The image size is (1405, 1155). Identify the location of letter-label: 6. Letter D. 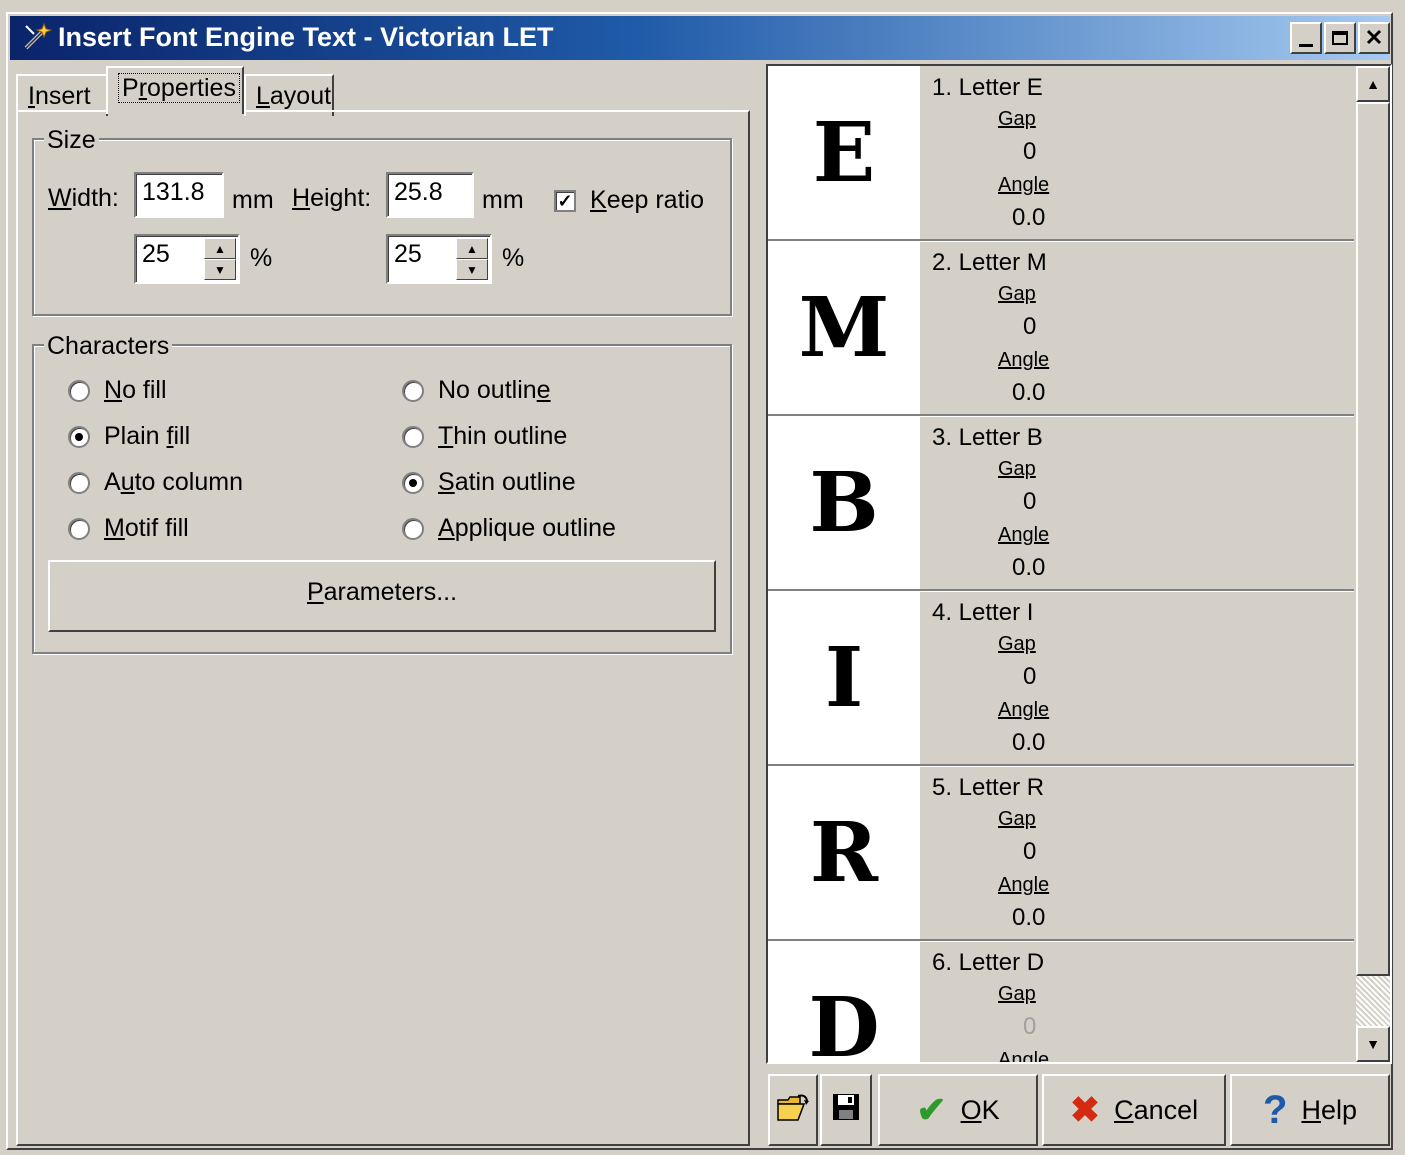
(988, 962).